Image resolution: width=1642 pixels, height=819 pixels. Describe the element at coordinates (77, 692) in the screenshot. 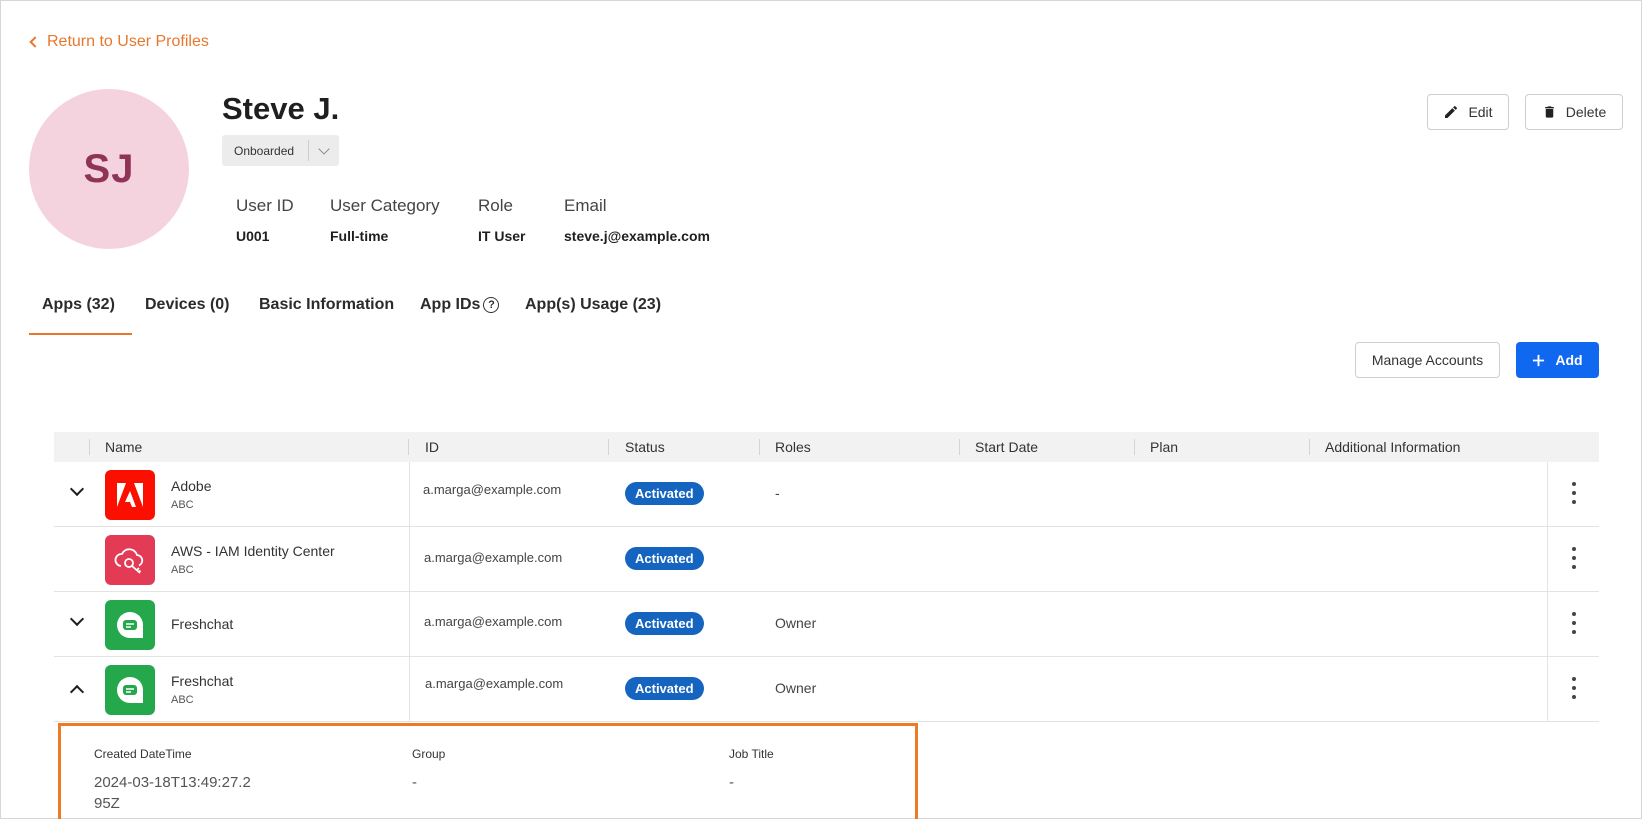

I see `collapse-chevron-up-icon` at that location.